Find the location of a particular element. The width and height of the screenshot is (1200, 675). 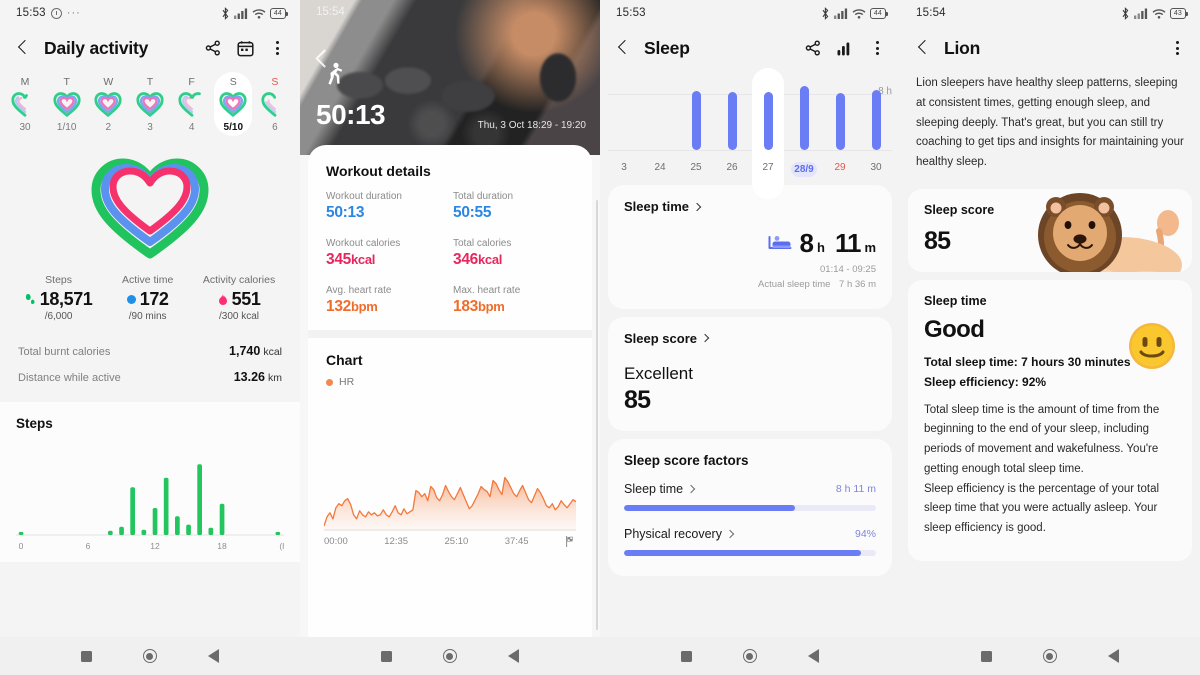

sleep-score-card: Sleep score Excellent 85 is located at coordinates (750, 373).